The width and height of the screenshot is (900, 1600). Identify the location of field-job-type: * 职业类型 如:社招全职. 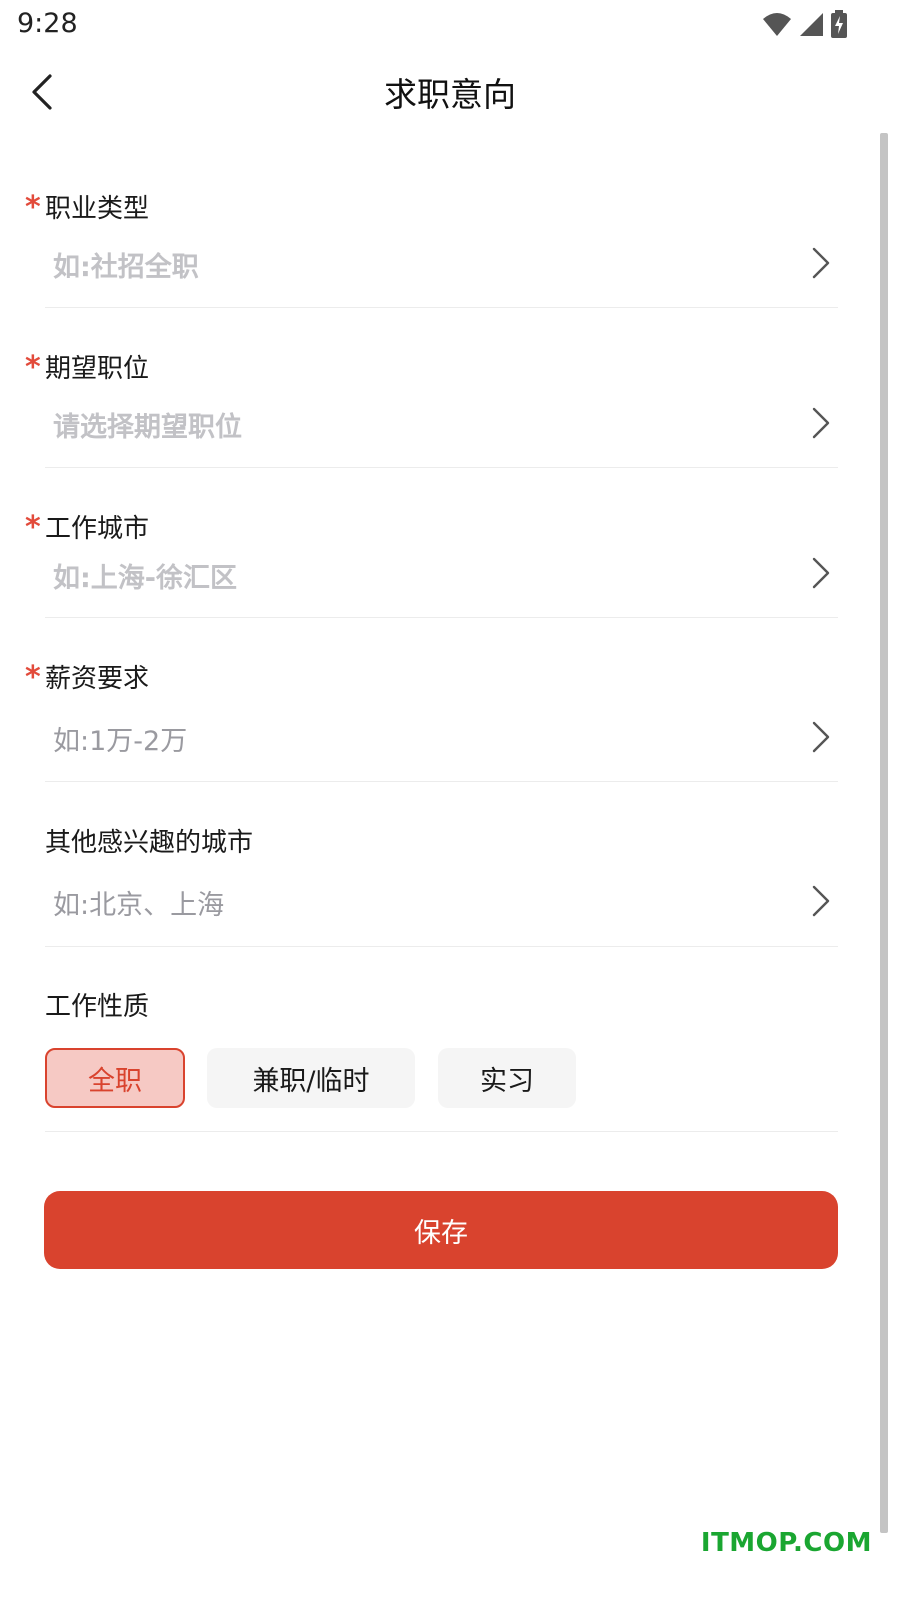
(431, 247).